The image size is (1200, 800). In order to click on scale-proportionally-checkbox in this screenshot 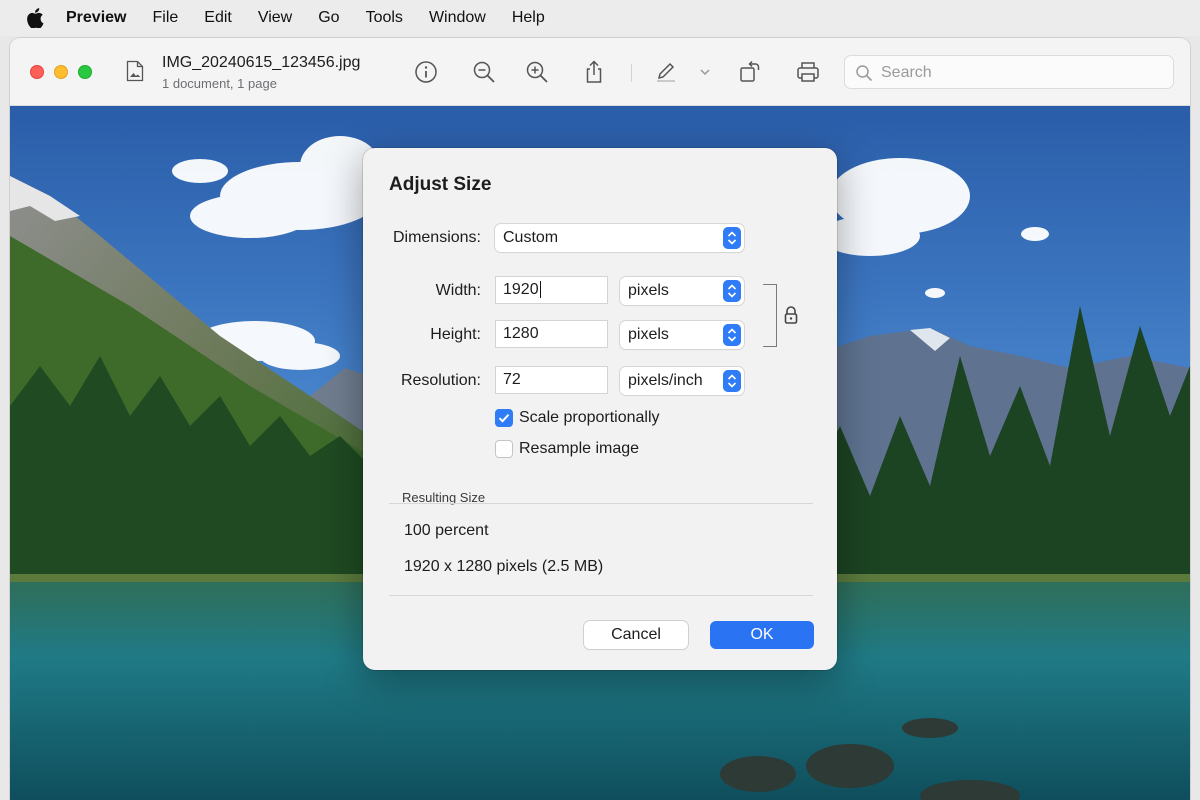, I will do `click(504, 418)`.